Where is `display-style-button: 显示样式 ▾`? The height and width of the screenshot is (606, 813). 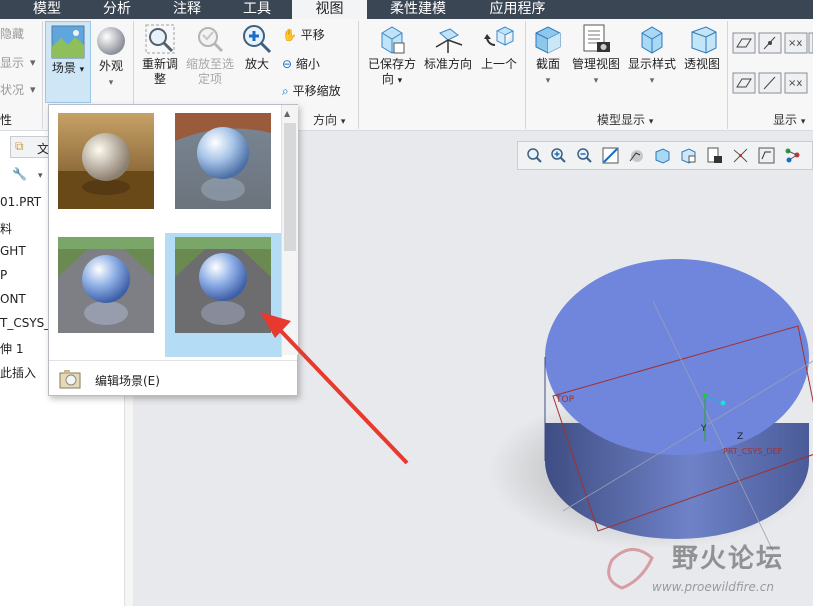
display-style-button: 显示样式 ▾ is located at coordinates (652, 56).